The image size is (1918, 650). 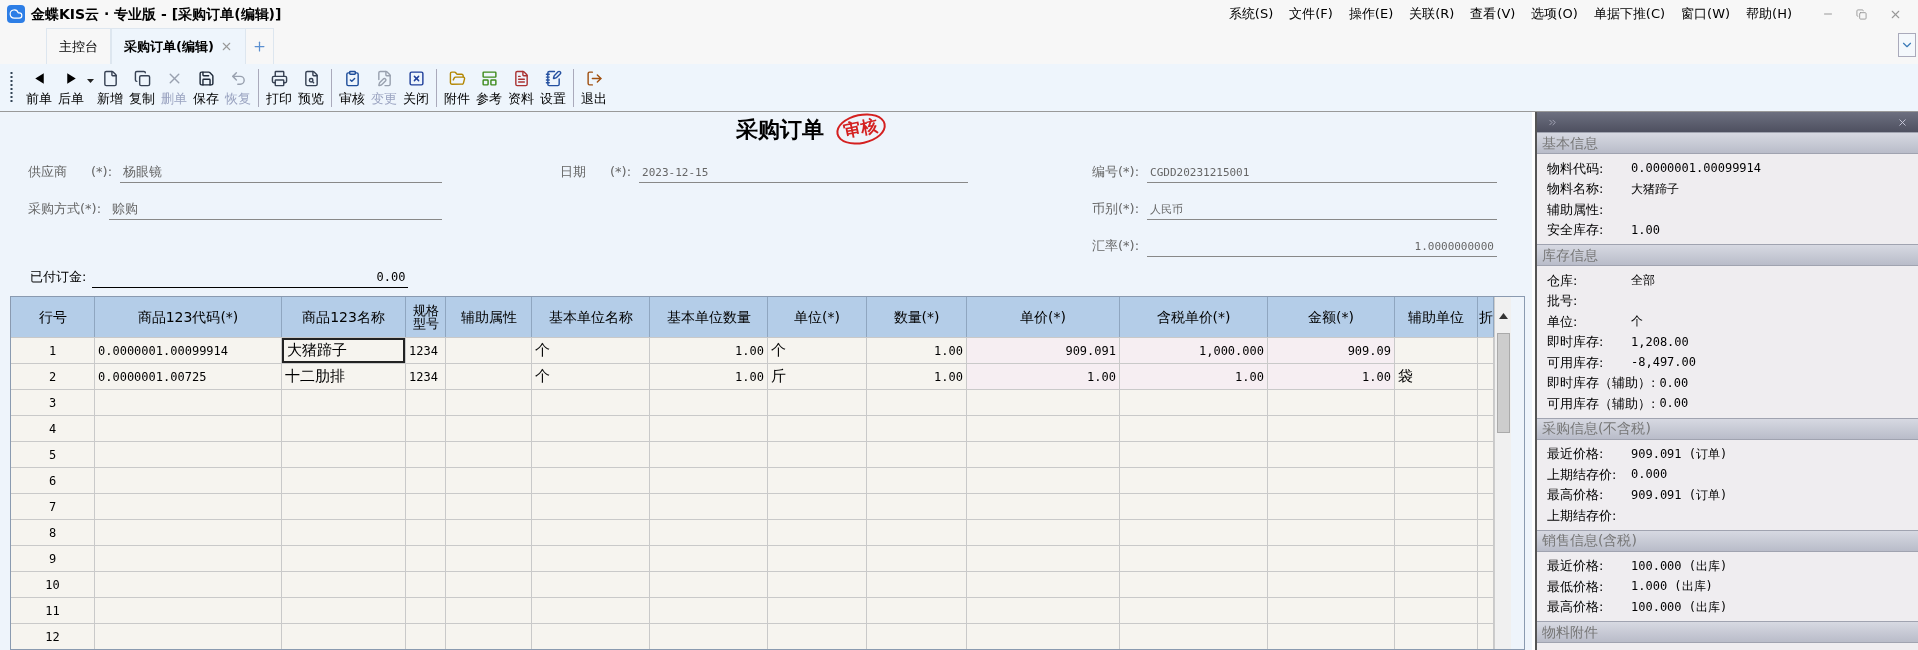 I want to click on menu-item: 系统(S), so click(x=1251, y=14).